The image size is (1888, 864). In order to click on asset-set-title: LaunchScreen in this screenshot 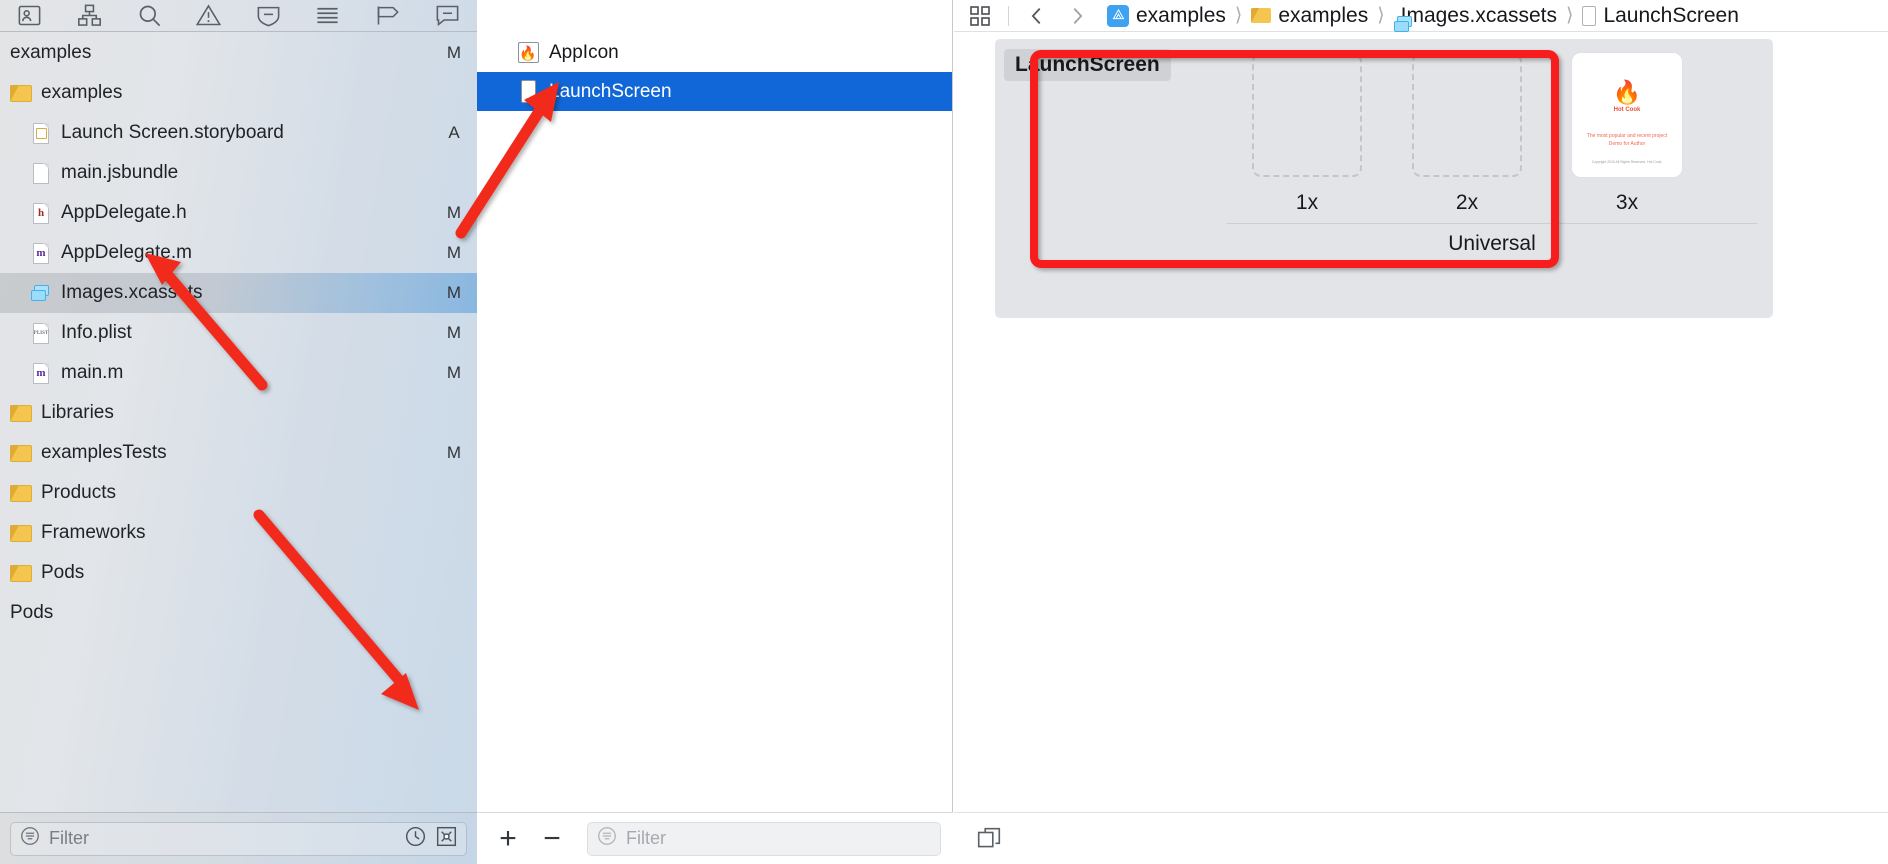, I will do `click(1087, 65)`.